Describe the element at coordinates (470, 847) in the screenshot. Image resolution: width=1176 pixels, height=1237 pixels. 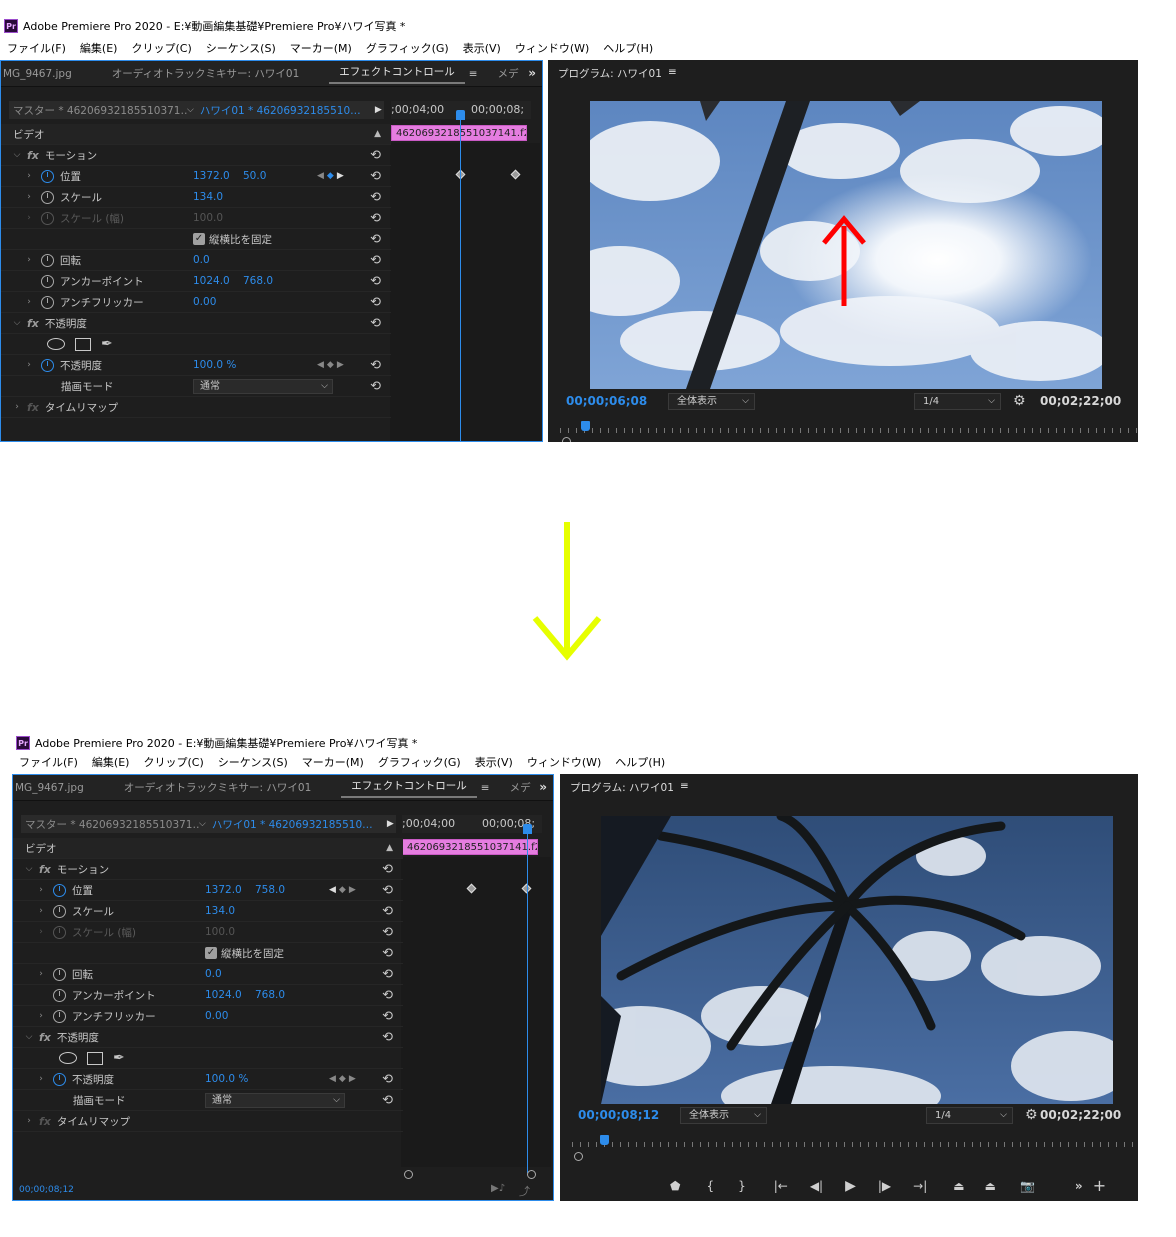
I see `clip-bar: 4620693218551037141.f2e` at that location.